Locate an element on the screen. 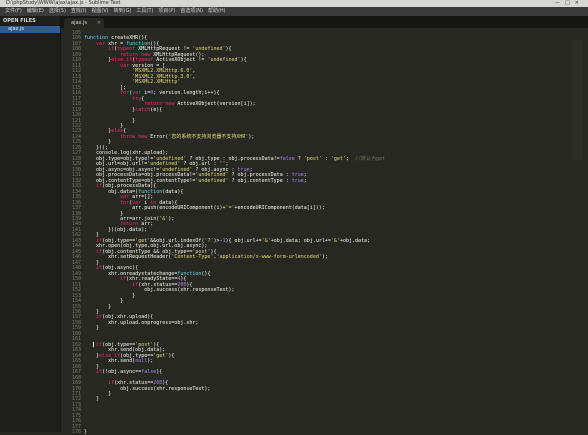 The image size is (588, 435). sidebar-header: OPEN FILES is located at coordinates (19, 21).